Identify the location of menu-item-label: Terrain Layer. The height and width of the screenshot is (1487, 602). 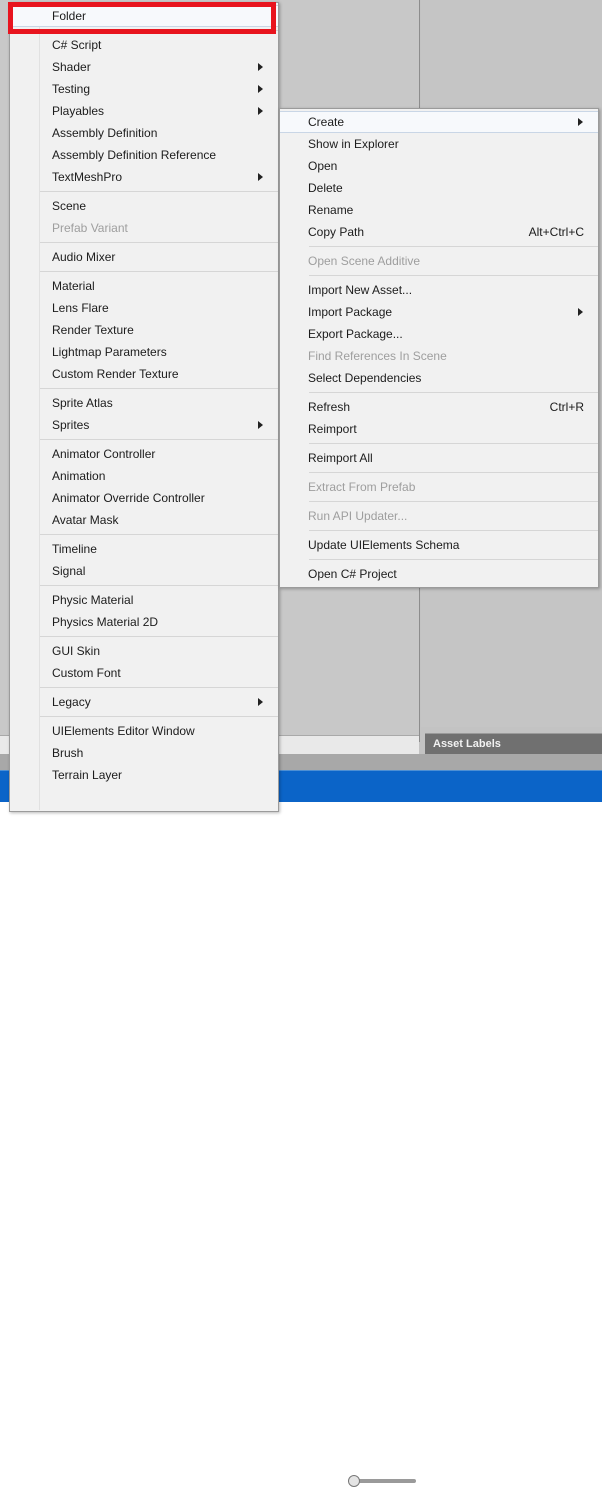
(87, 775).